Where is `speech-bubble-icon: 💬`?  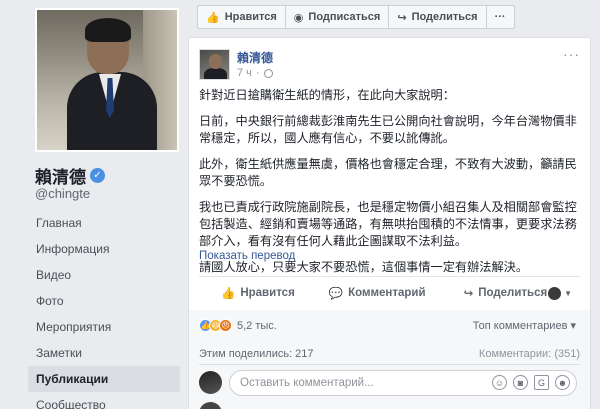
speech-bubble-icon: 💬 is located at coordinates (336, 294).